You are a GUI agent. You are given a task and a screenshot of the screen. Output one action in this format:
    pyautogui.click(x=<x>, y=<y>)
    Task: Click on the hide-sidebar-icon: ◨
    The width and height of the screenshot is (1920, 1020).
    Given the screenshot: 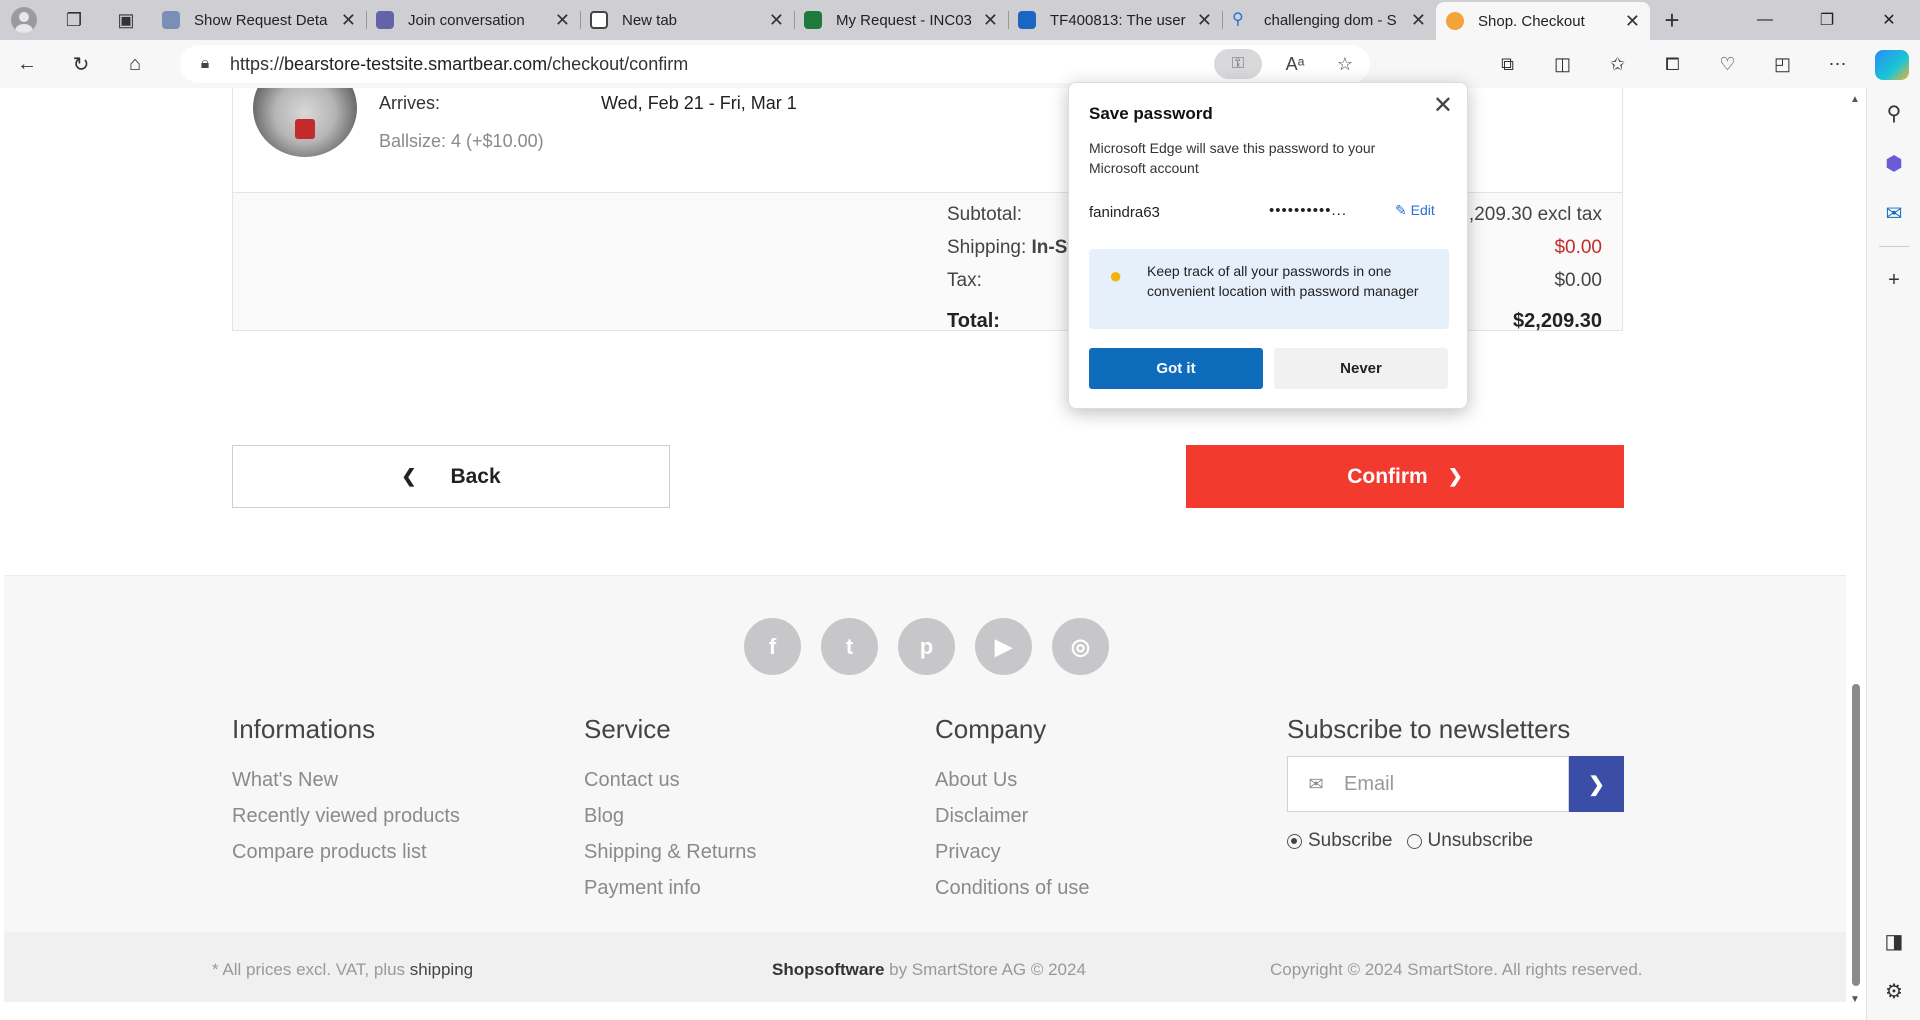 What is the action you would take?
    pyautogui.click(x=1893, y=941)
    